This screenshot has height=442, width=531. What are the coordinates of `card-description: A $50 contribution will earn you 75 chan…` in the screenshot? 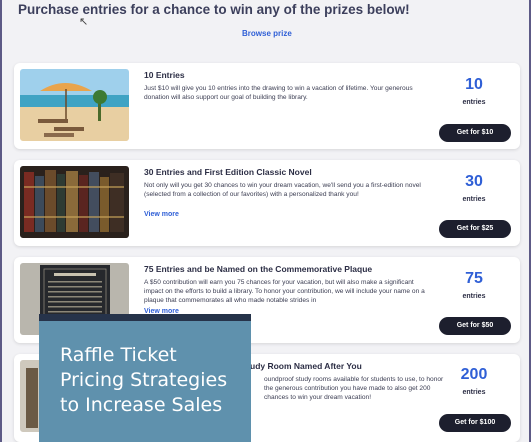 It's located at (284, 292).